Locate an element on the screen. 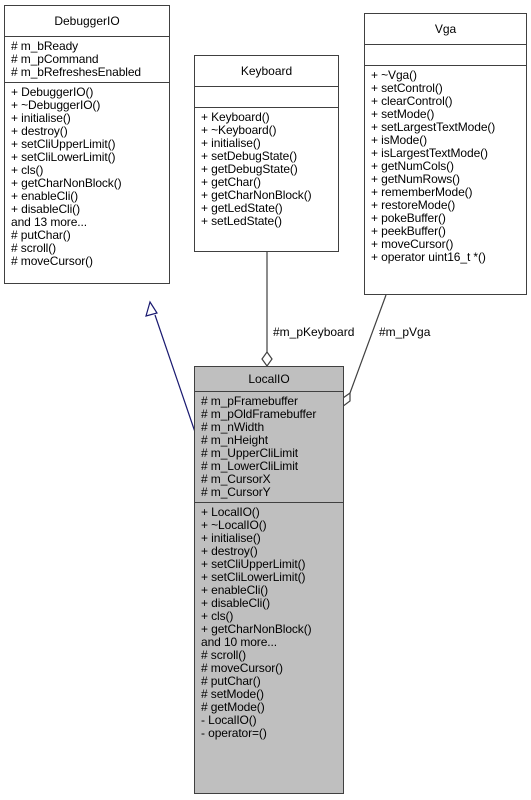  class-name: DebuggerIO is located at coordinates (87, 21).